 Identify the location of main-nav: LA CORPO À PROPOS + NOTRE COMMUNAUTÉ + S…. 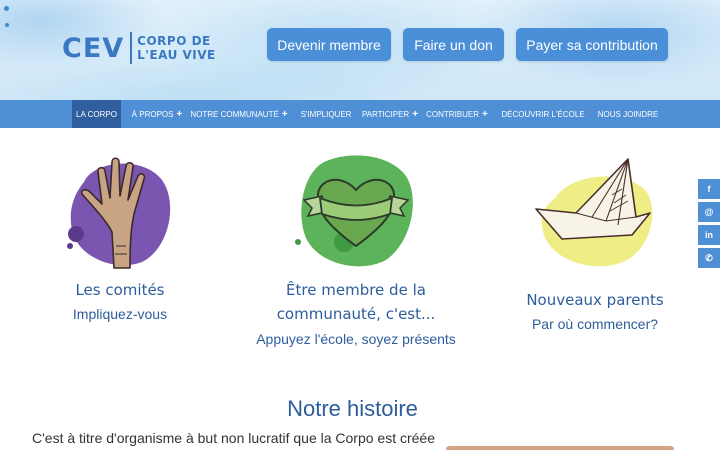
(360, 114).